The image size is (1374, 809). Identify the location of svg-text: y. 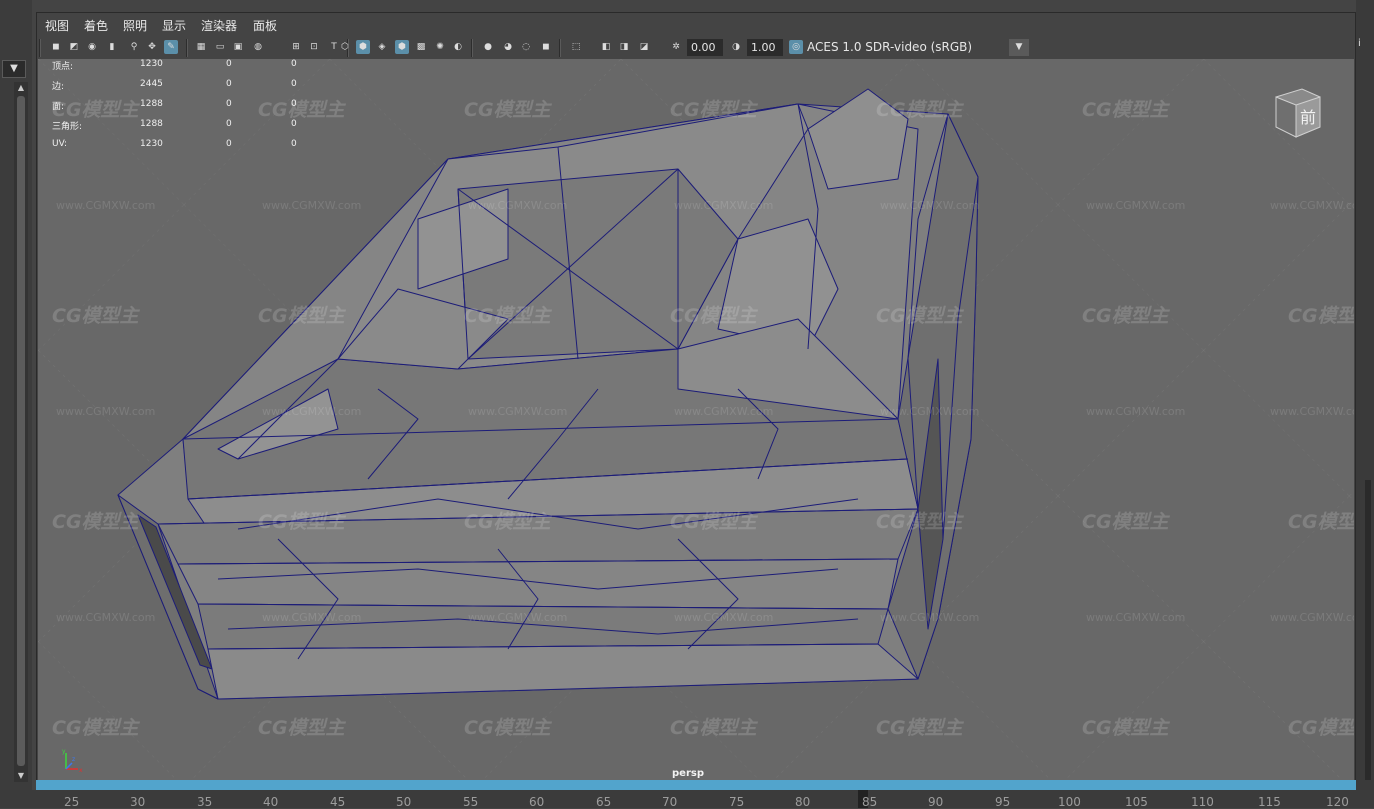
(64, 751).